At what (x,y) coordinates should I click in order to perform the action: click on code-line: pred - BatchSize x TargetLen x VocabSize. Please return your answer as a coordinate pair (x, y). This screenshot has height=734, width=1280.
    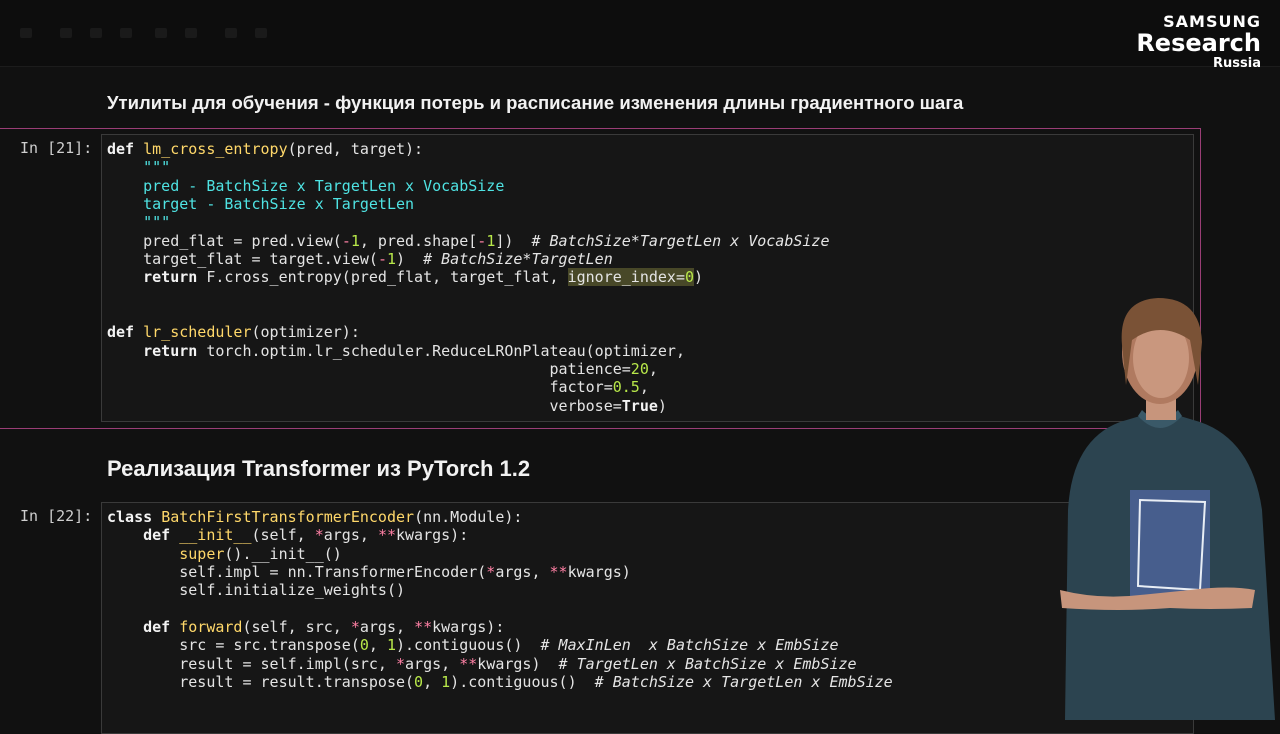
    Looking at the image, I should click on (468, 186).